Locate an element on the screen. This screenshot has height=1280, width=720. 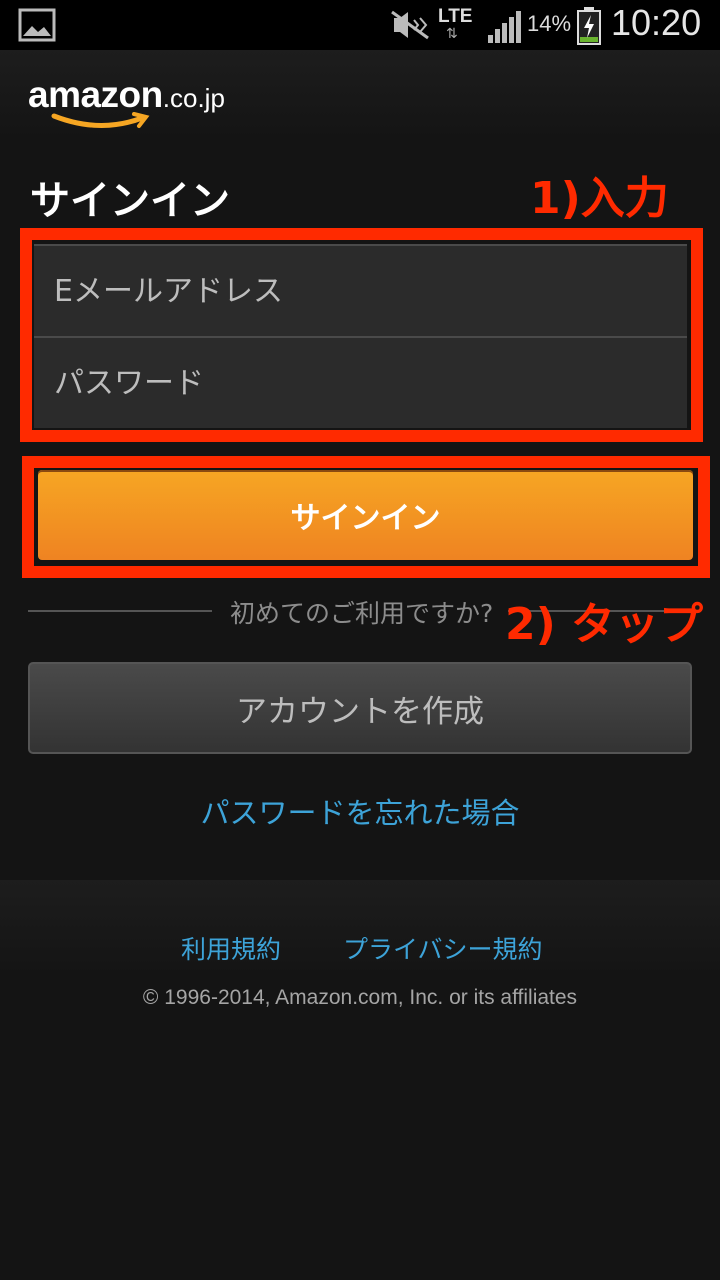
battery-charging-icon is located at coordinates (589, 26).